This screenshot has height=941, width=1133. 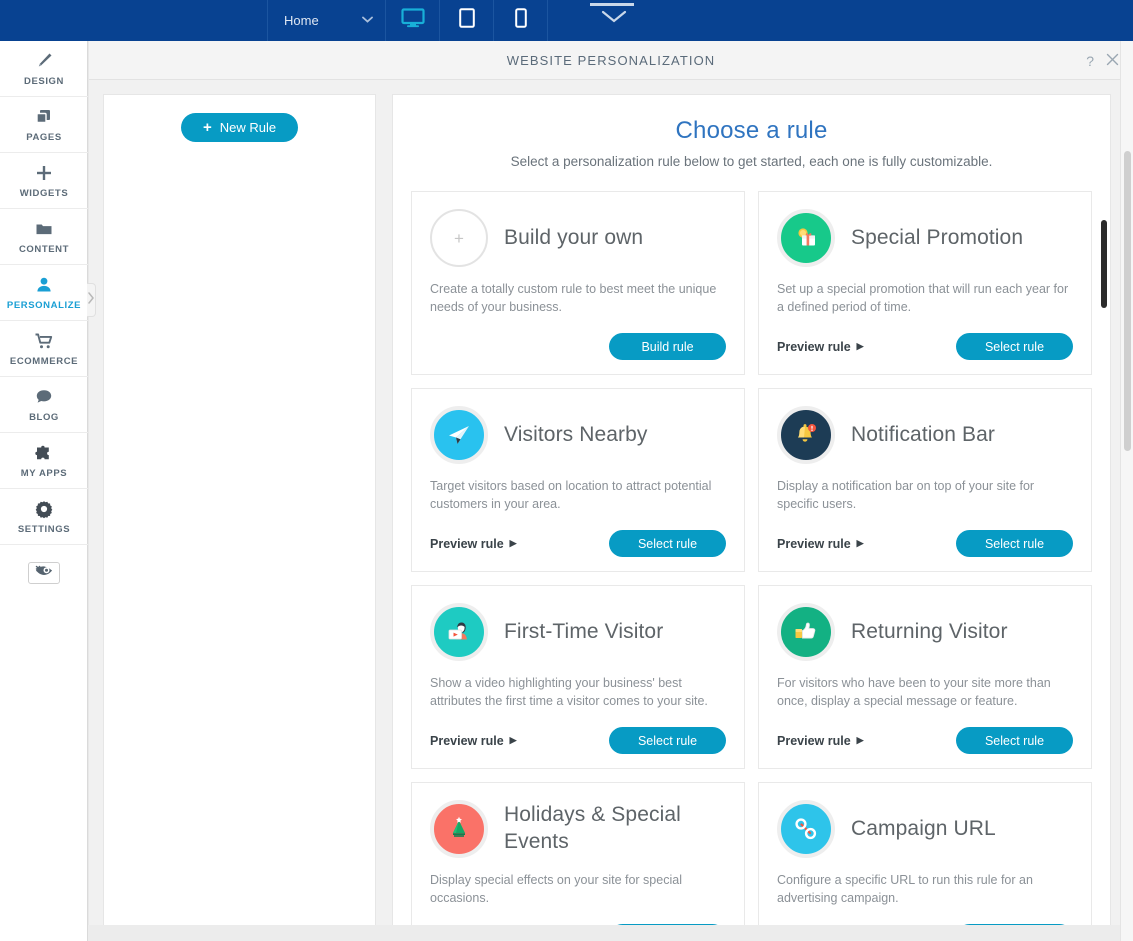 What do you see at coordinates (806, 829) in the screenshot?
I see `link-chain-icon` at bounding box center [806, 829].